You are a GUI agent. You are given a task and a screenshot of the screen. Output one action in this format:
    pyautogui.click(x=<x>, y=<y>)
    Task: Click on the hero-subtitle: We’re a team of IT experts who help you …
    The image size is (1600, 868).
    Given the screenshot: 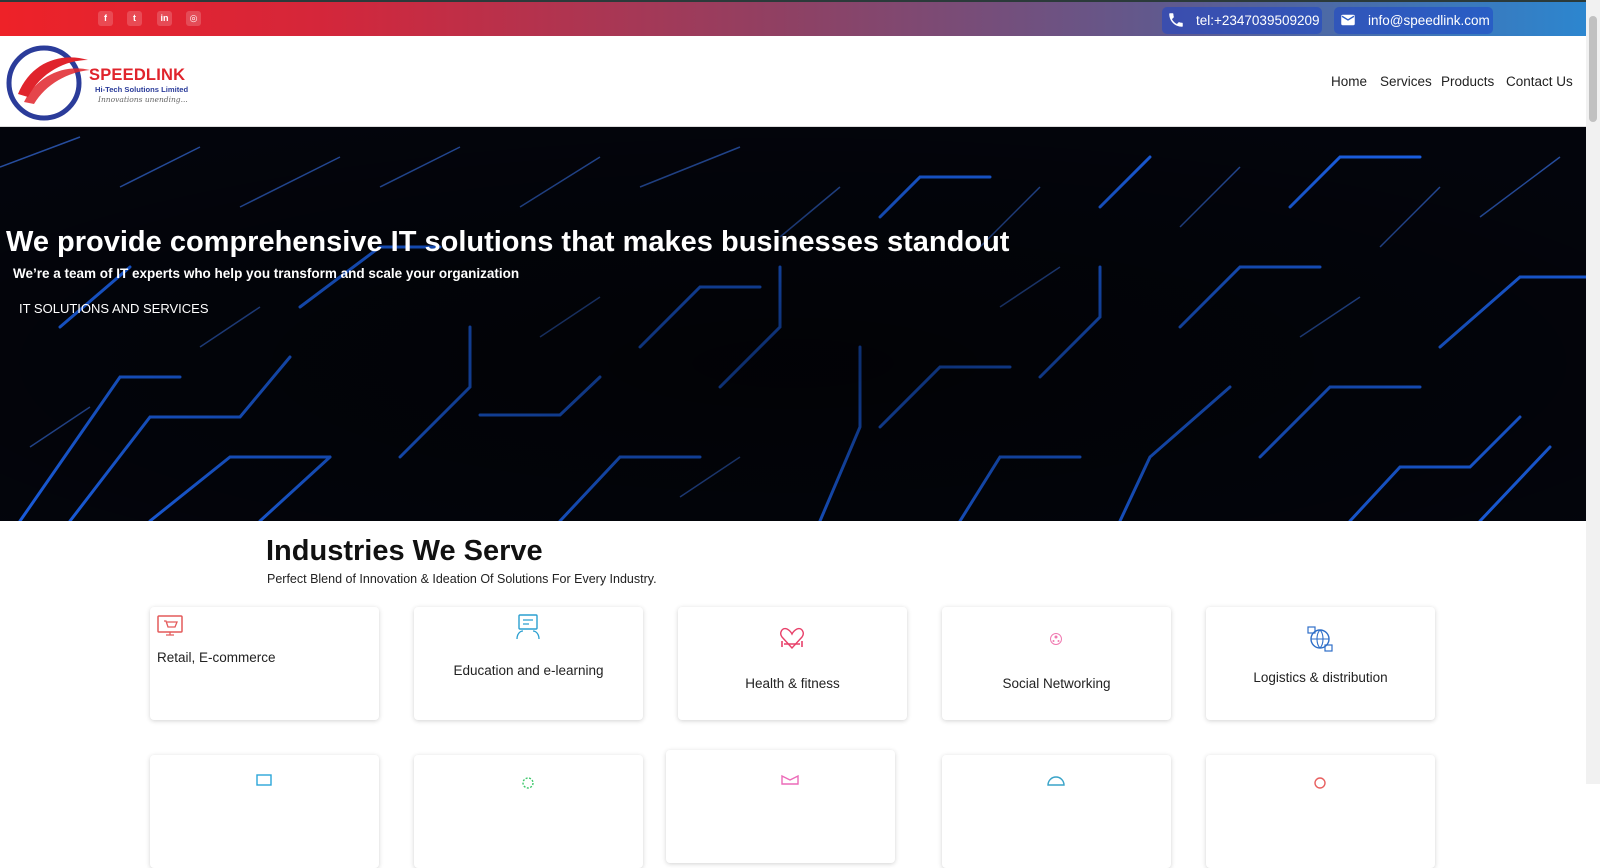 What is the action you would take?
    pyautogui.click(x=266, y=273)
    